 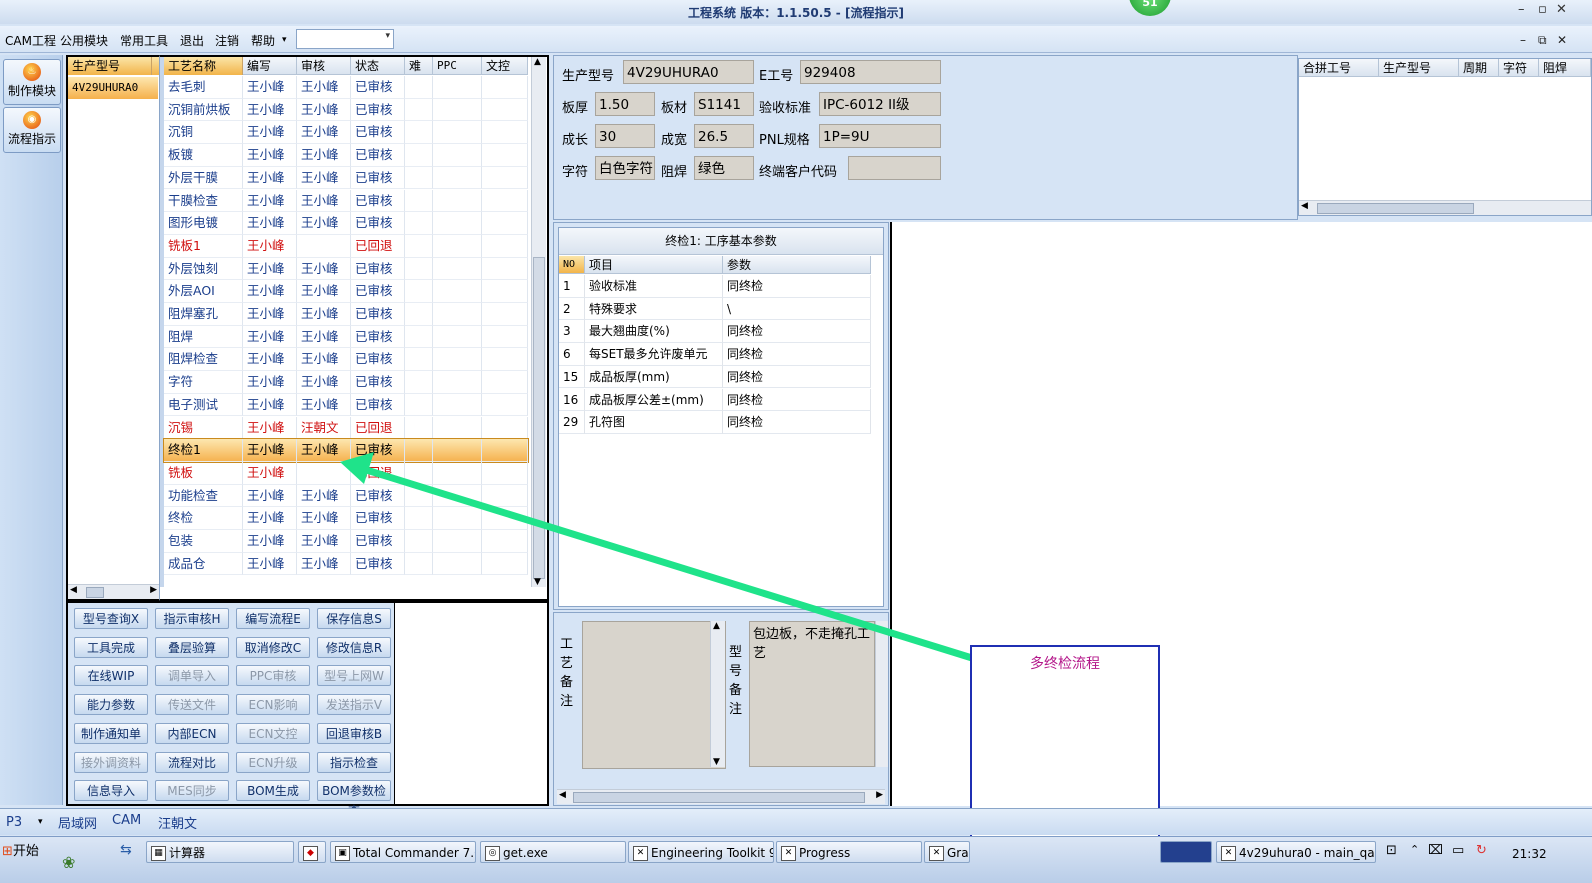 What do you see at coordinates (7, 851) in the screenshot?
I see `windows-logo-icon: ⊞` at bounding box center [7, 851].